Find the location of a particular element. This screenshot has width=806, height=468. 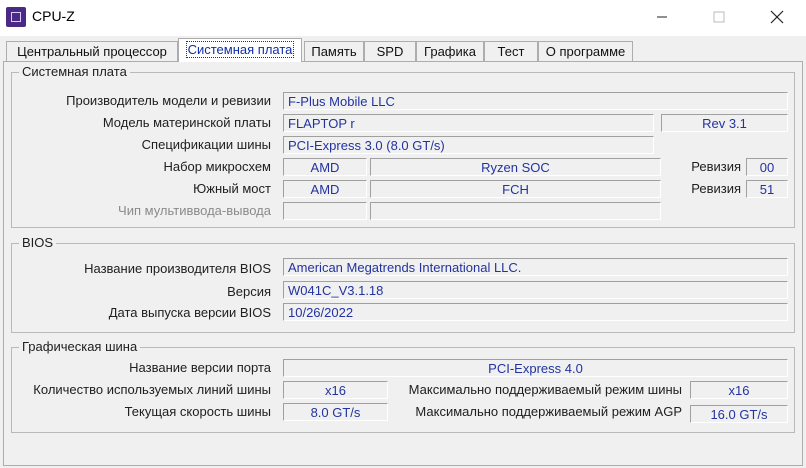

bios-version-field: W041C_V3.1.18 is located at coordinates (535, 290).